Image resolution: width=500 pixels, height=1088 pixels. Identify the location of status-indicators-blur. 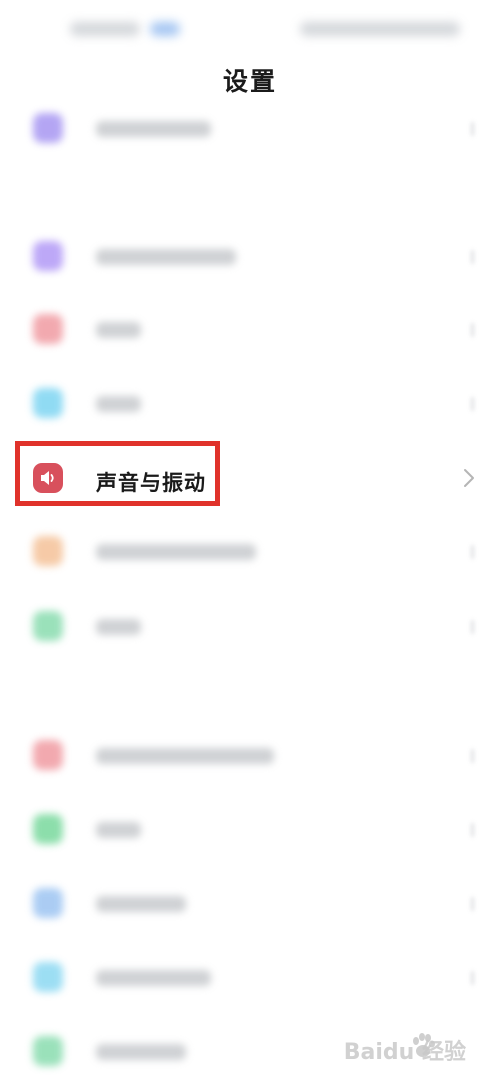
(380, 29).